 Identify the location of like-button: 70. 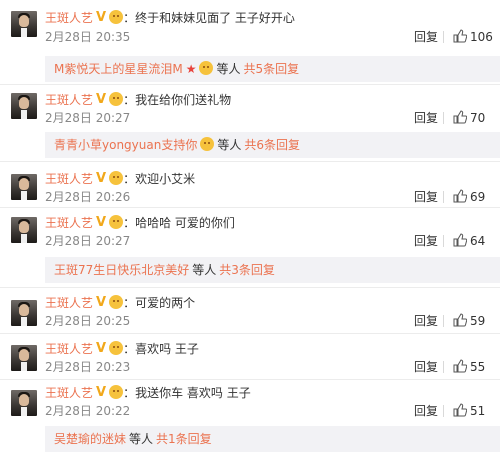
(469, 118).